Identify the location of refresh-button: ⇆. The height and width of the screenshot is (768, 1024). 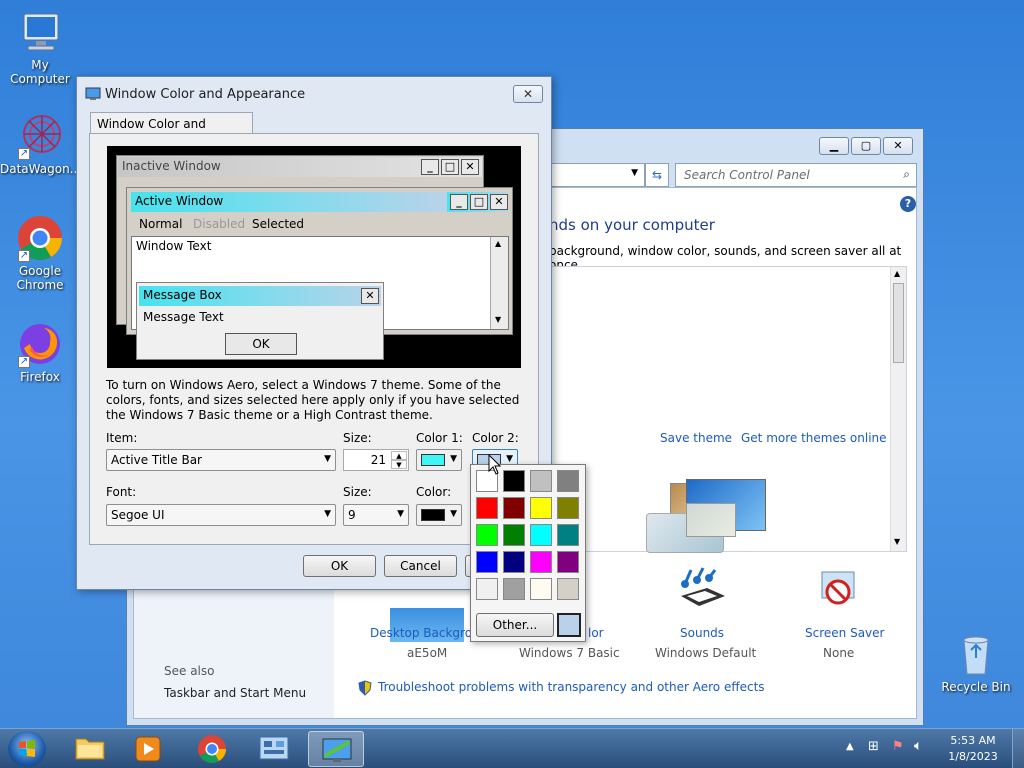
(657, 175).